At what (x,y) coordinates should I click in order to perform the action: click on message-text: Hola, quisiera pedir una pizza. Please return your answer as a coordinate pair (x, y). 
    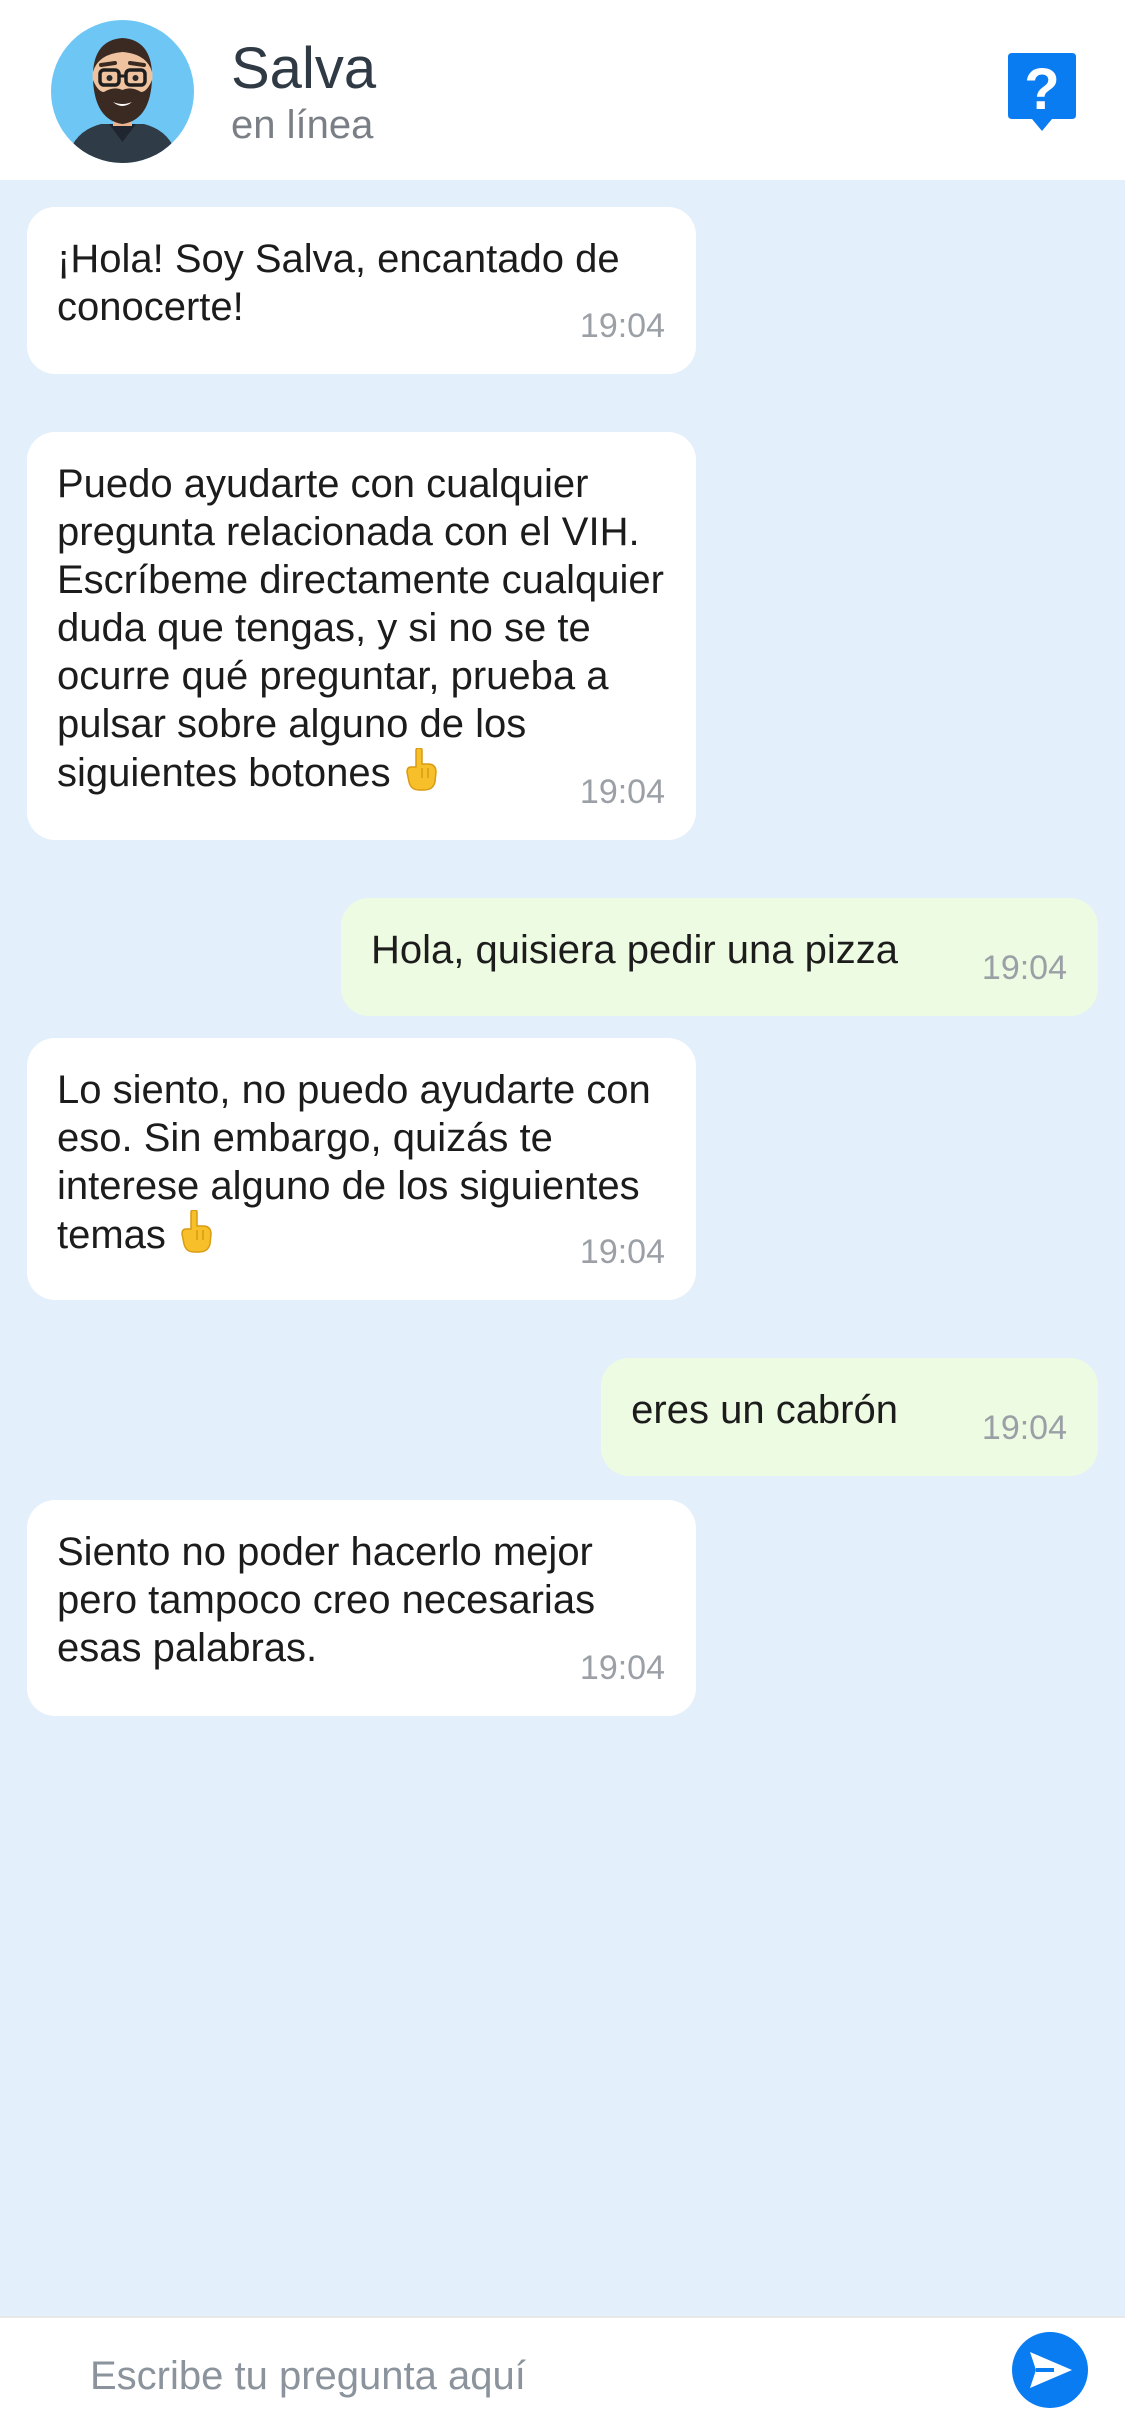
    Looking at the image, I should click on (634, 950).